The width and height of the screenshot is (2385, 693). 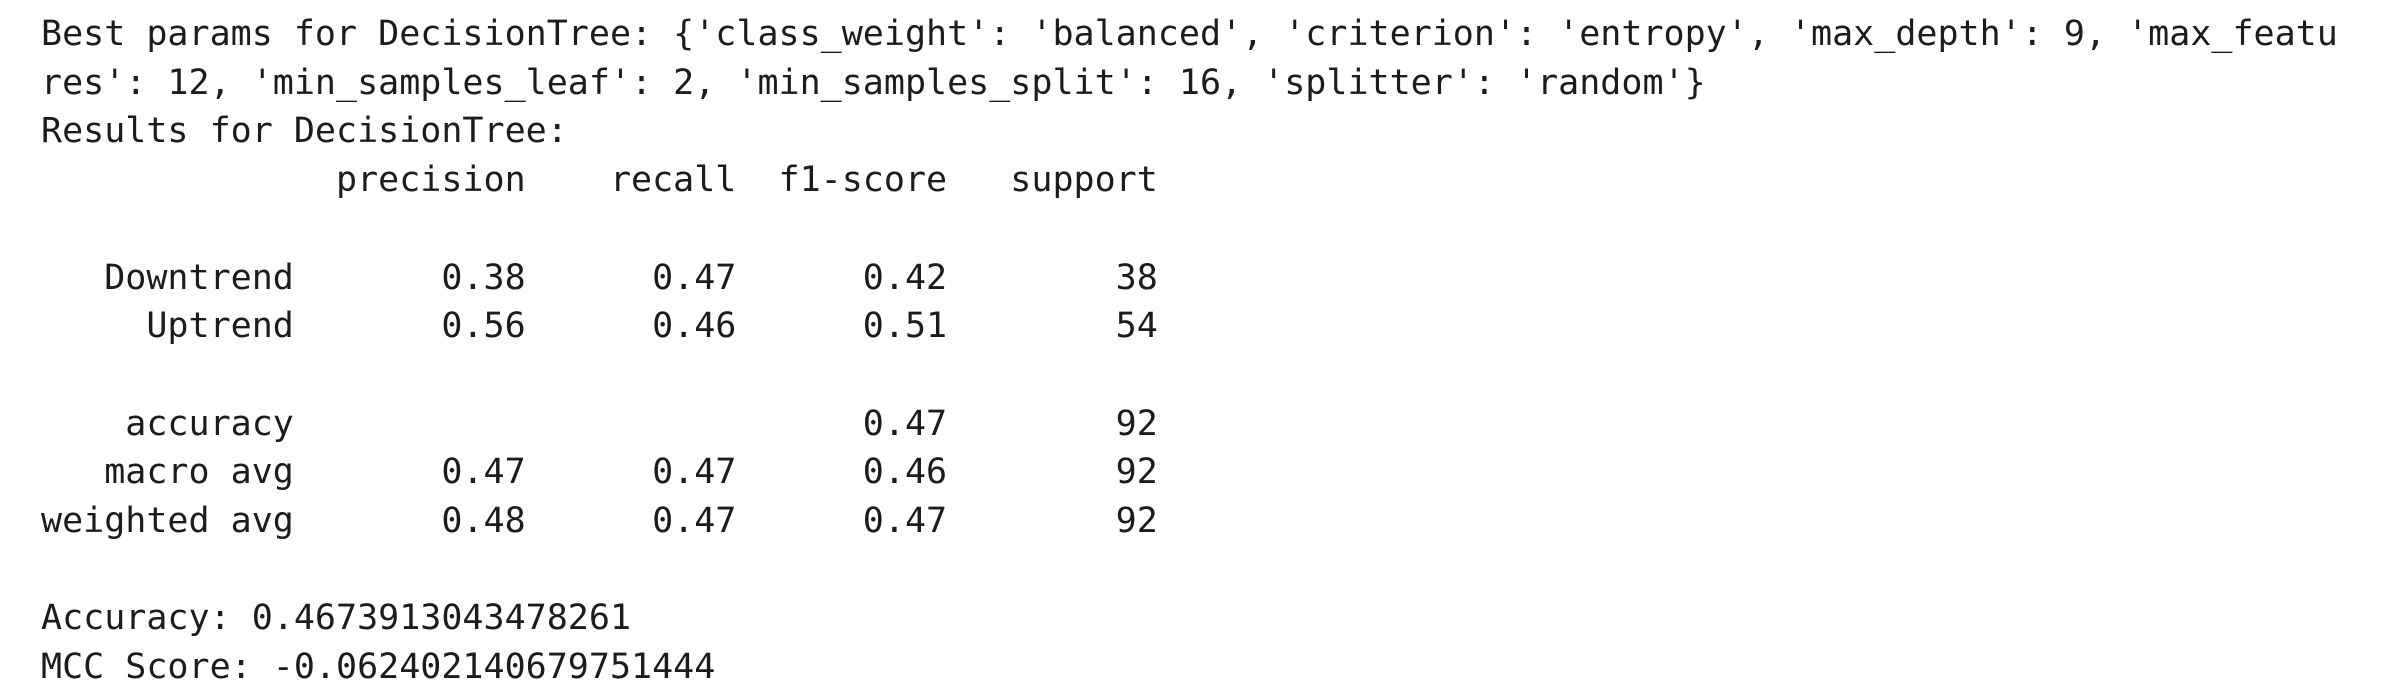 I want to click on report-header-row: precision recall f1-score support, so click(x=599, y=180).